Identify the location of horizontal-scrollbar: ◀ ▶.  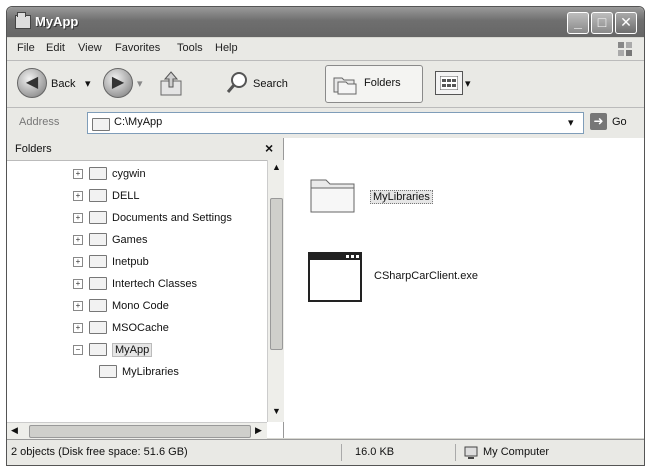
(137, 430).